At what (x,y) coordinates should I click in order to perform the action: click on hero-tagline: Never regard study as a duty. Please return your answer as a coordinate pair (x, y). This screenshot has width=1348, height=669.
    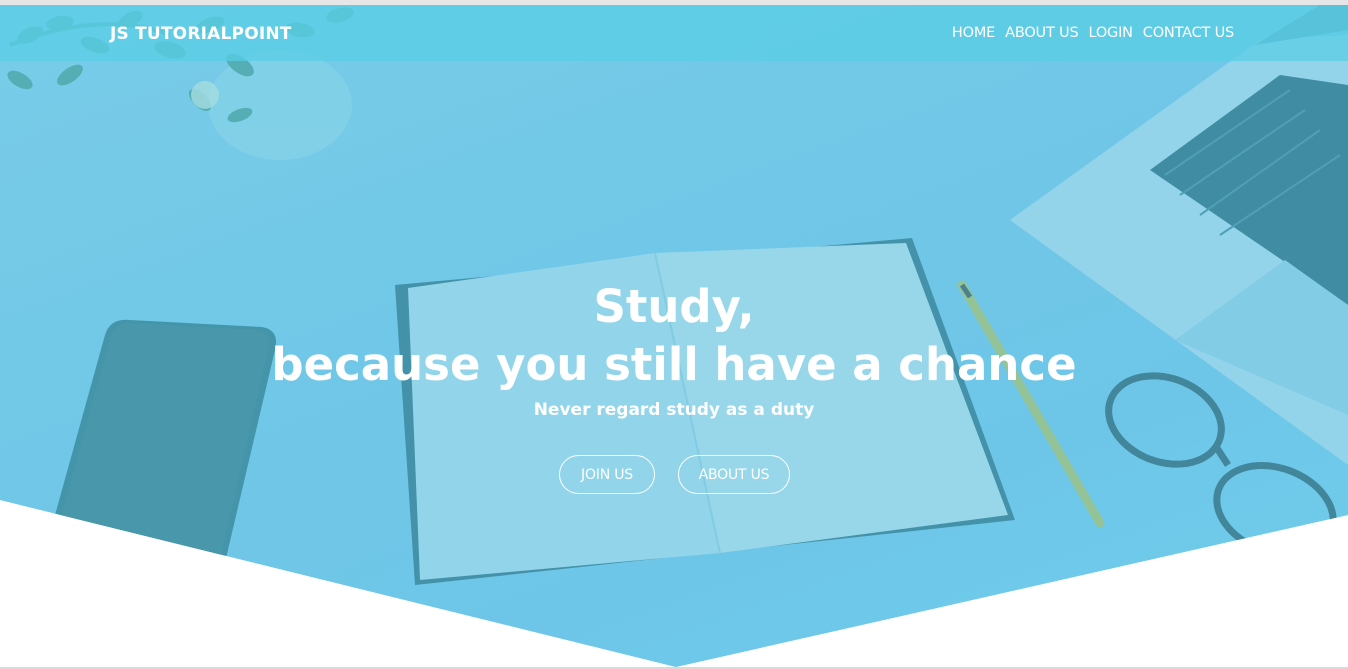
    Looking at the image, I should click on (674, 410).